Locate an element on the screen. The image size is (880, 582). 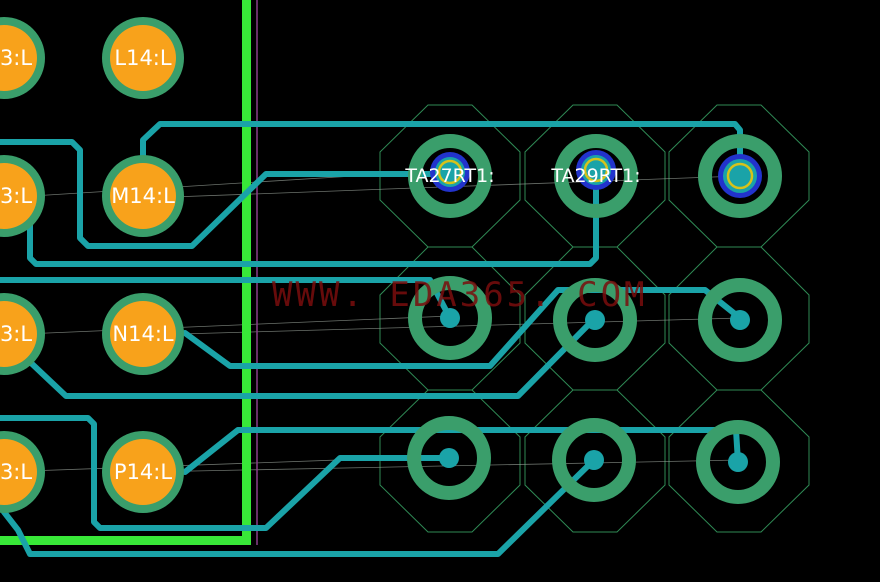
pad-label: N14:L is located at coordinates (143, 334).